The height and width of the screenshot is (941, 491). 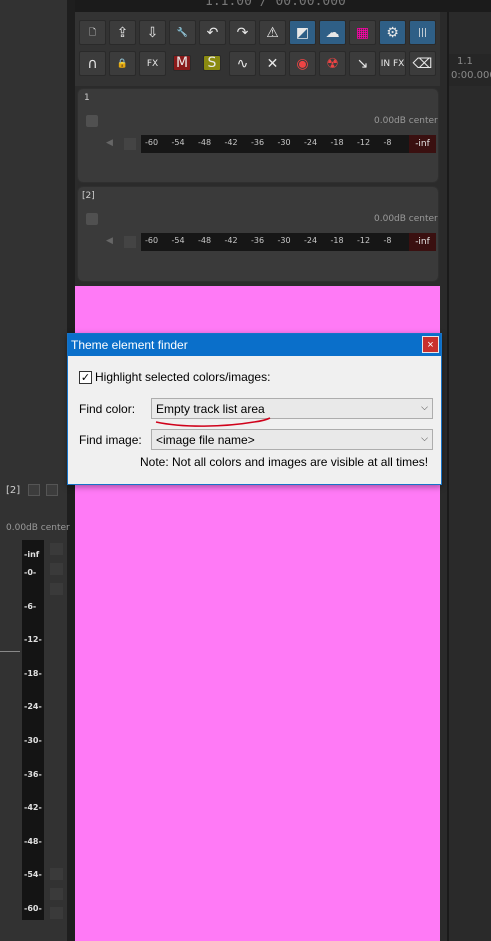 I want to click on save-project-icon: ⇩, so click(x=152, y=32).